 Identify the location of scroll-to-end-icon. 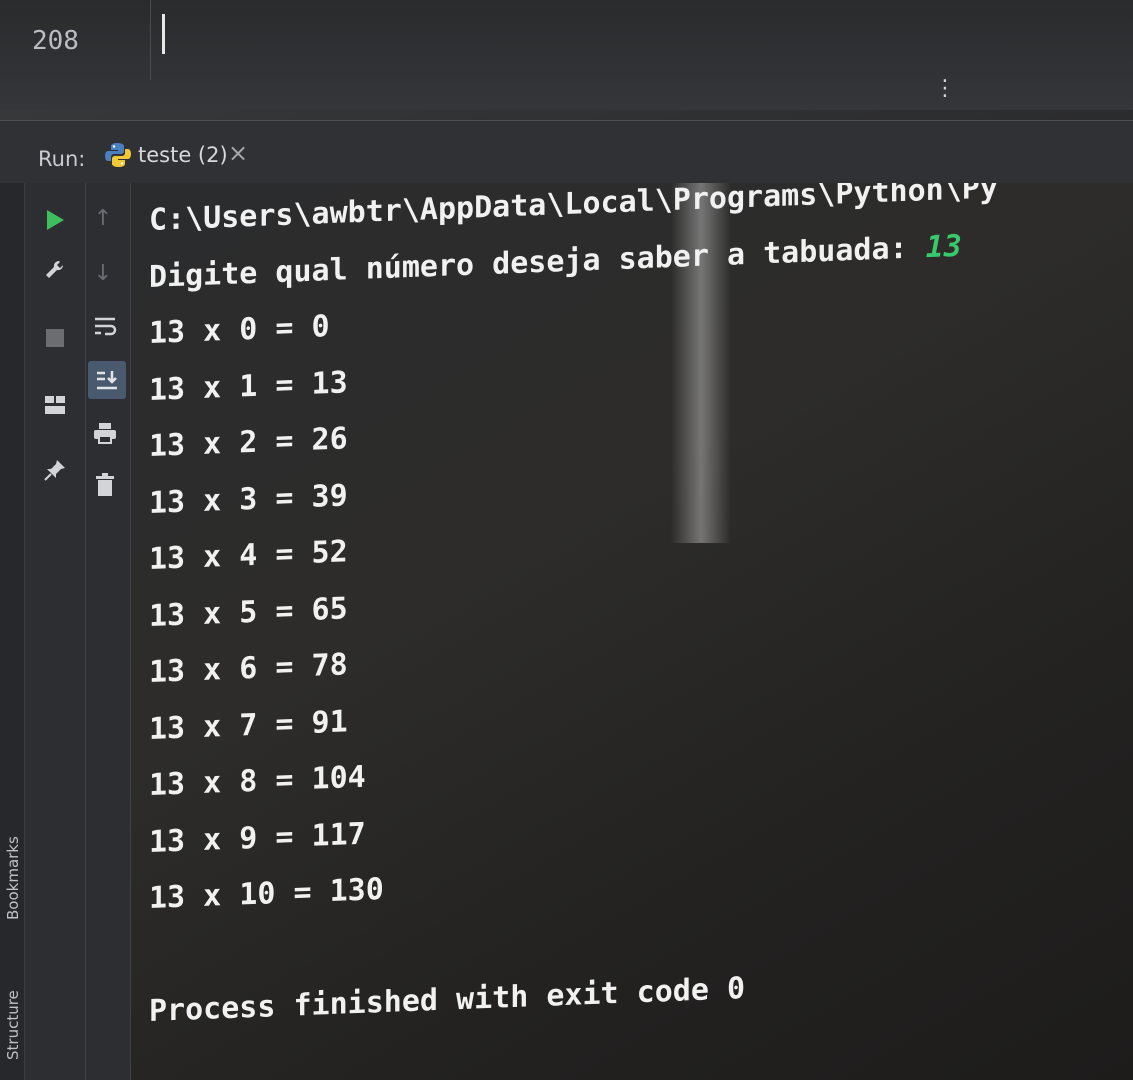
(107, 380).